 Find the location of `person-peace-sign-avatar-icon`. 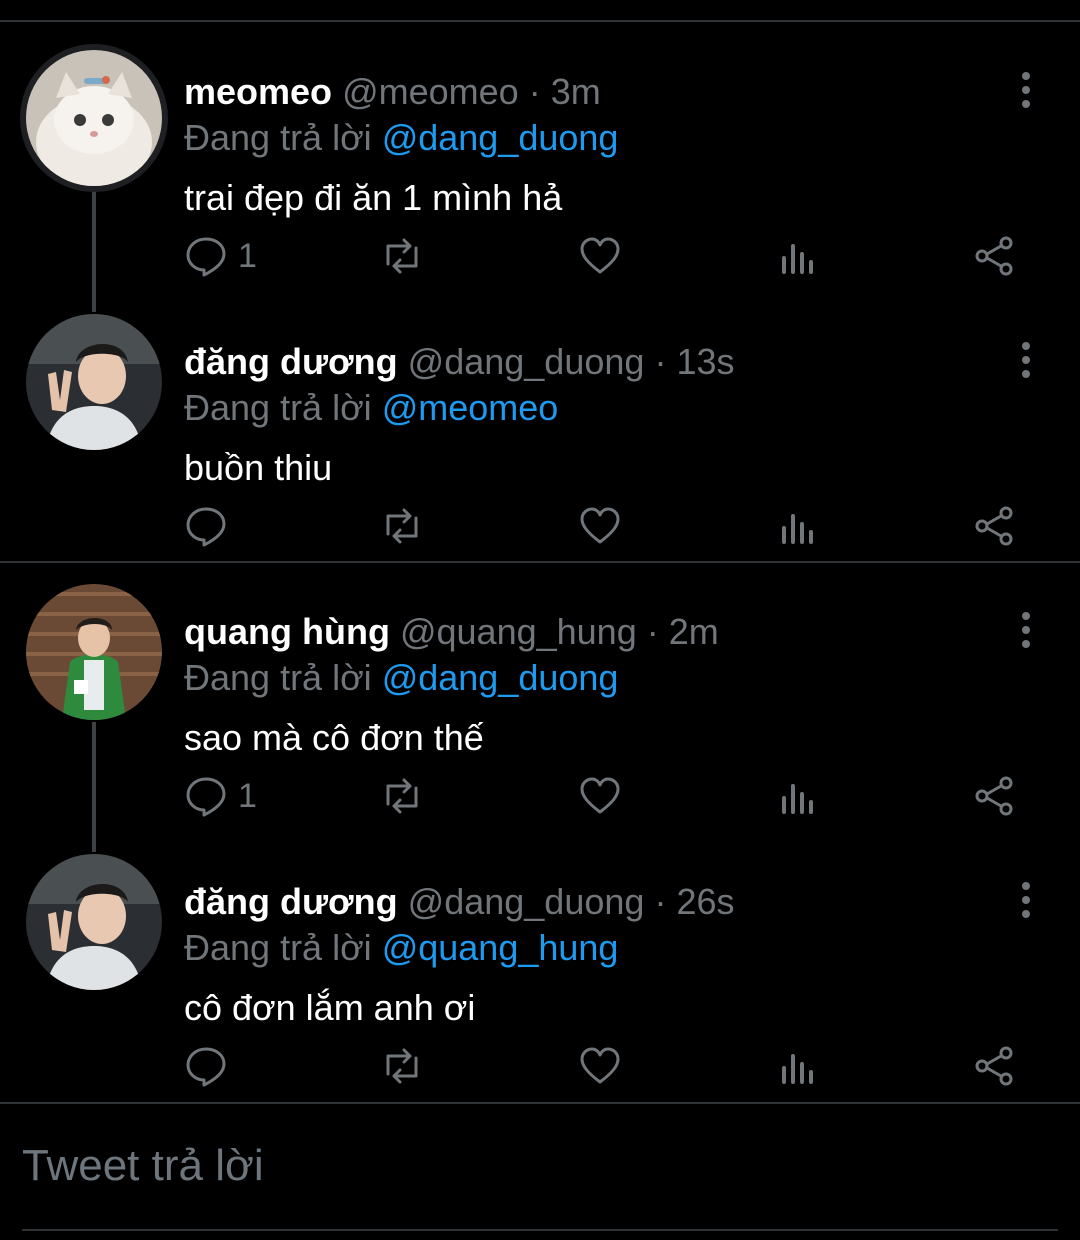

person-peace-sign-avatar-icon is located at coordinates (94, 922).